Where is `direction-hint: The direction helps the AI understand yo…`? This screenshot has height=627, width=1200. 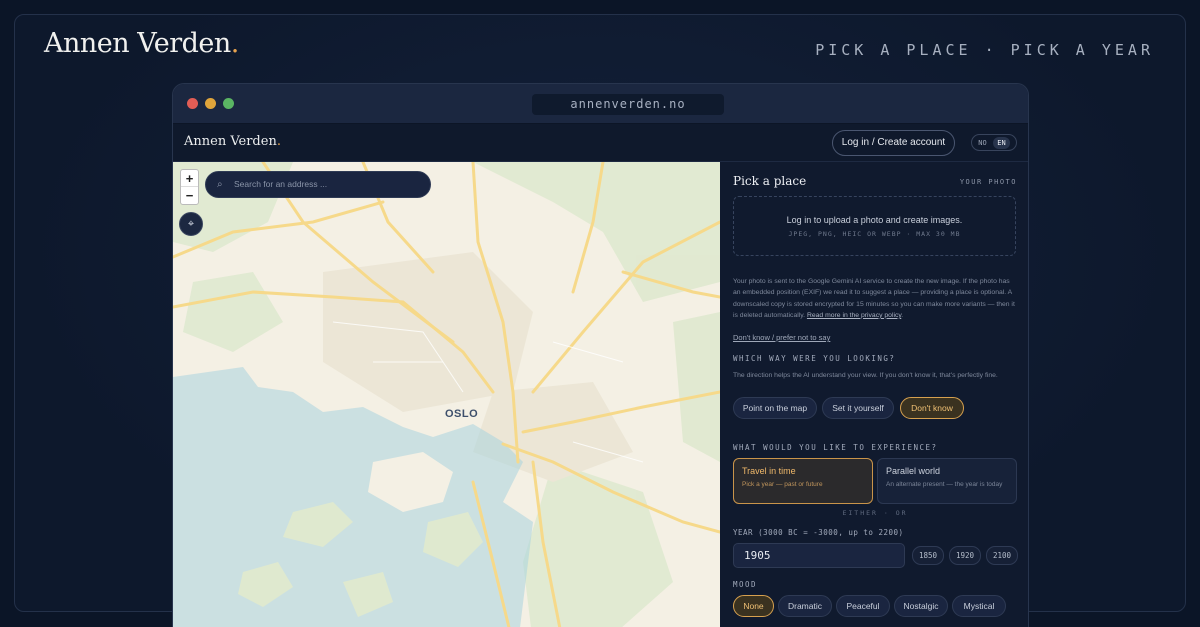
direction-hint: The direction helps the AI understand yo… is located at coordinates (865, 375).